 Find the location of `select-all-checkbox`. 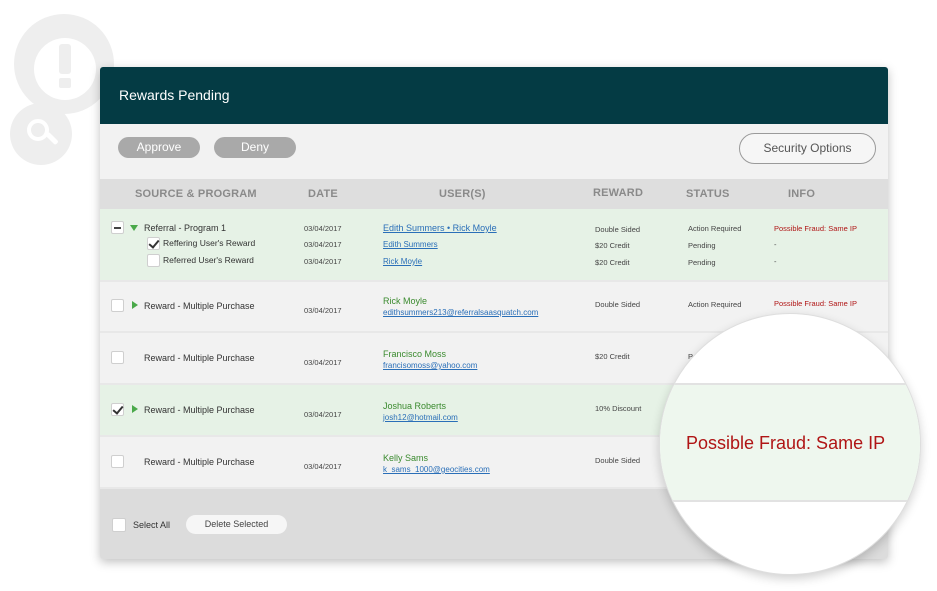

select-all-checkbox is located at coordinates (119, 525).